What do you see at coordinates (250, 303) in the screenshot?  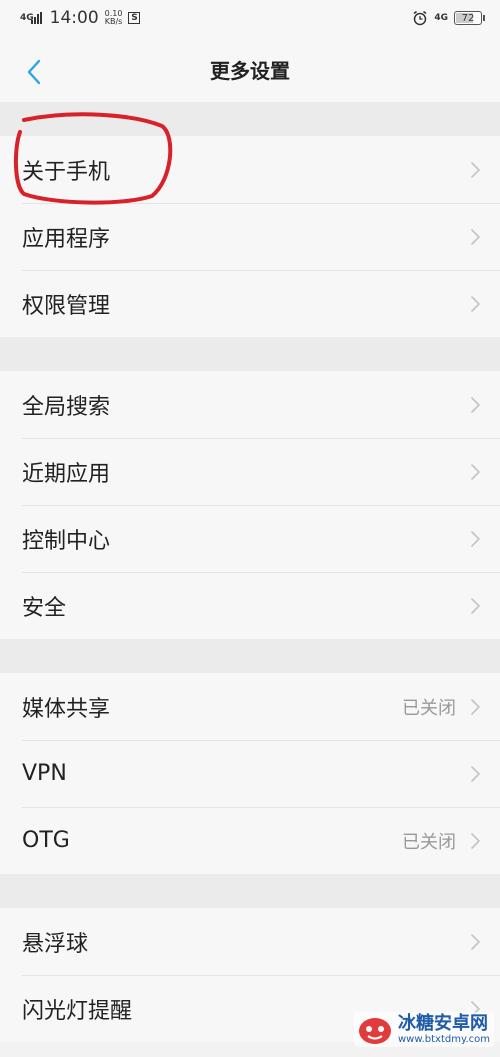 I see `settings-item: 权限管理` at bounding box center [250, 303].